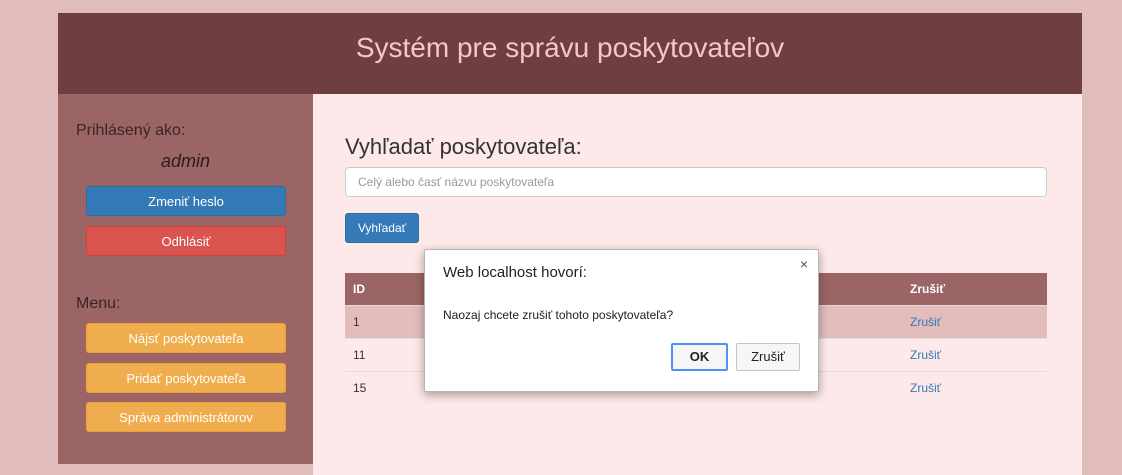 The width and height of the screenshot is (1122, 475). What do you see at coordinates (570, 47) in the screenshot?
I see `page-title: Systém pre správu poskytovateľov` at bounding box center [570, 47].